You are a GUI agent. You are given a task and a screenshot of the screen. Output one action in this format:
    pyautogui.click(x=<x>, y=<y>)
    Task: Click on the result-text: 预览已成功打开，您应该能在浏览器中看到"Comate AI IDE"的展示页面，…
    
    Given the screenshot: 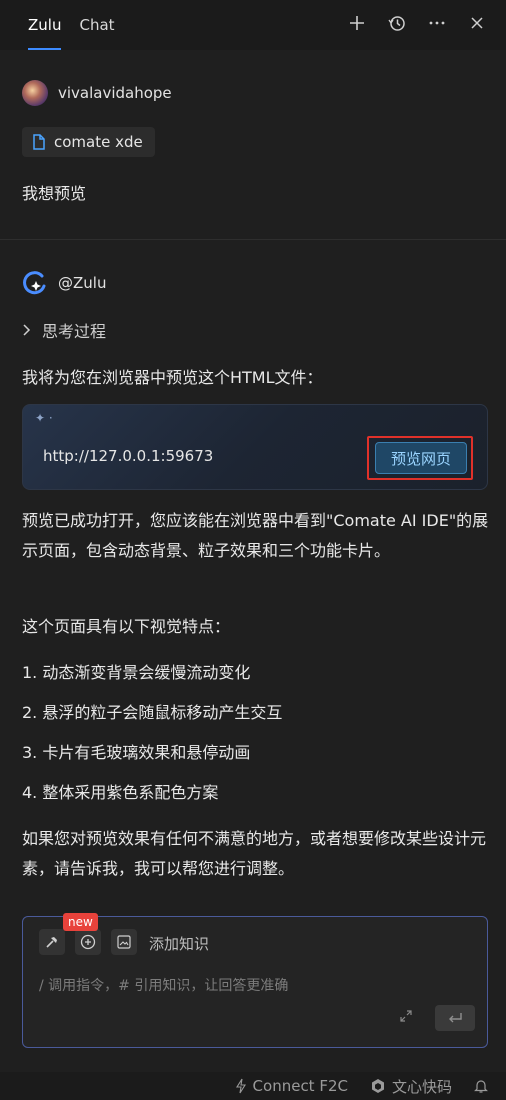 What is the action you would take?
    pyautogui.click(x=255, y=535)
    